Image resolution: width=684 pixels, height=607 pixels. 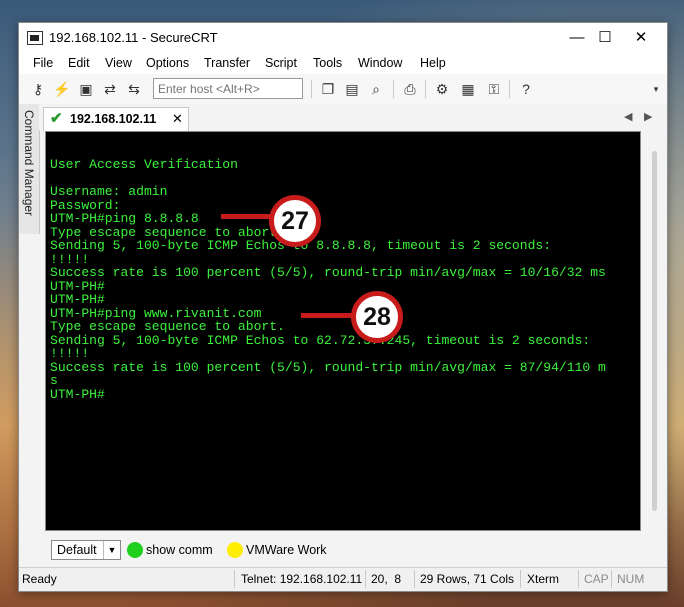 I want to click on green-circle-icon, so click(x=135, y=550).